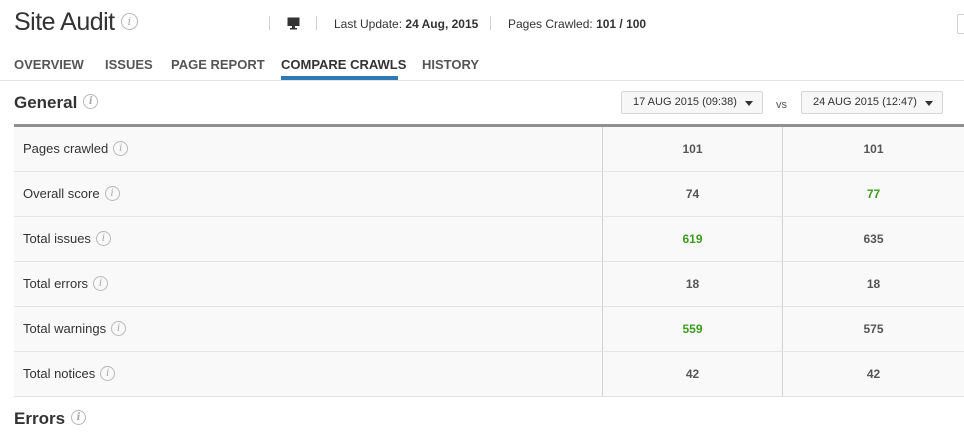 This screenshot has width=964, height=433. Describe the element at coordinates (489, 149) in the screenshot. I see `table-row: Pages crawled i 101 101` at that location.